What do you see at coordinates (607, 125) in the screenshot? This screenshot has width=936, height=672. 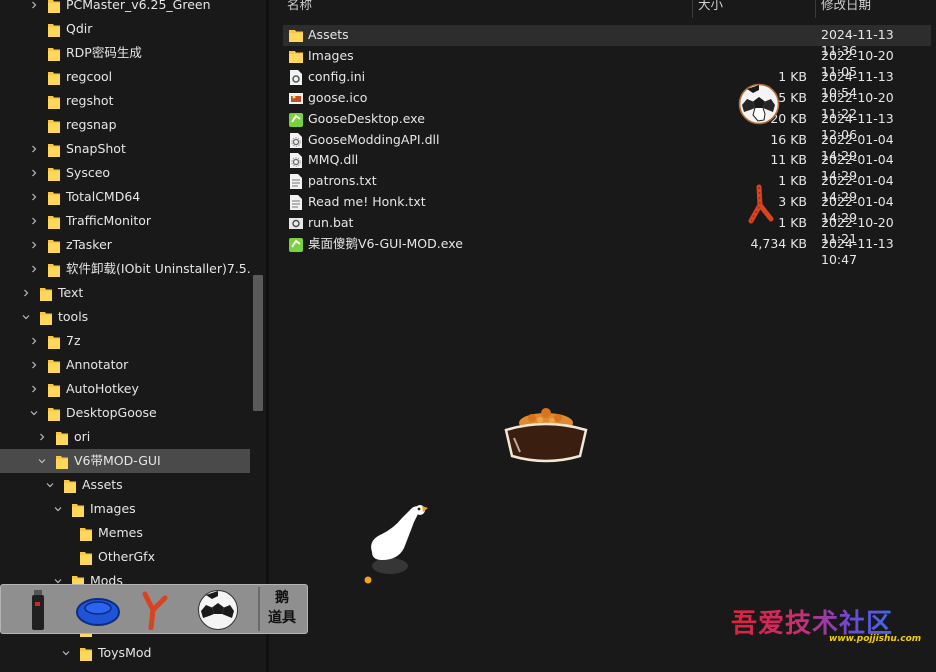 I see `file-row: GooseDesktop.exe 20 KB 2024-11-13 12:06` at bounding box center [607, 125].